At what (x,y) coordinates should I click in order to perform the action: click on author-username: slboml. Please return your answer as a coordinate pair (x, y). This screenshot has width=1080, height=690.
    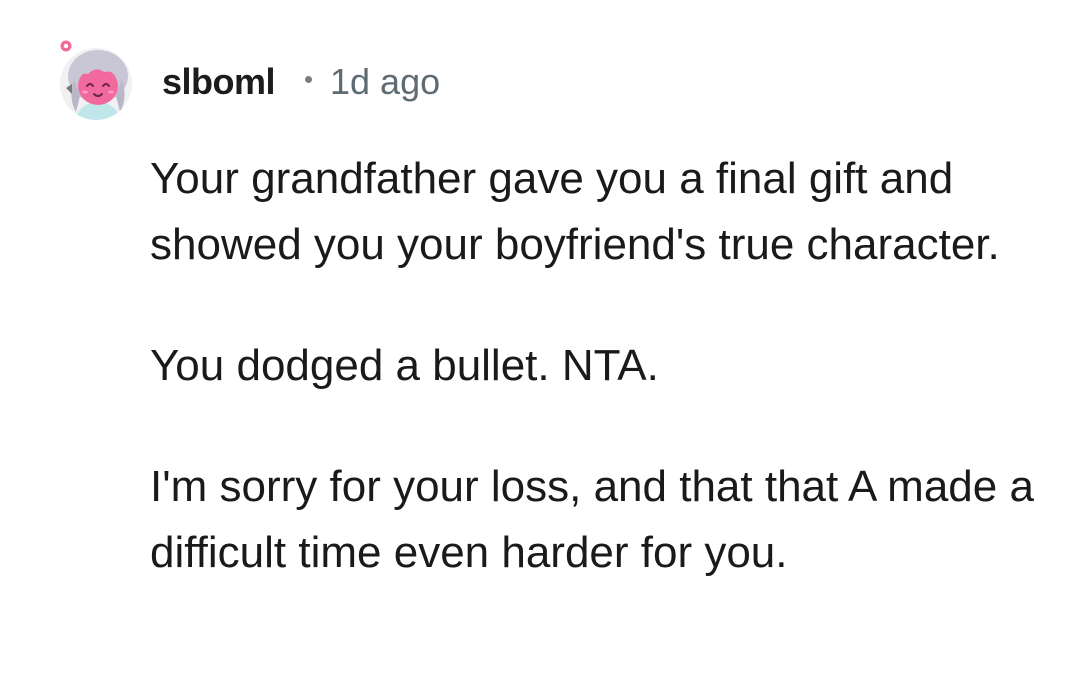
    Looking at the image, I should click on (219, 82).